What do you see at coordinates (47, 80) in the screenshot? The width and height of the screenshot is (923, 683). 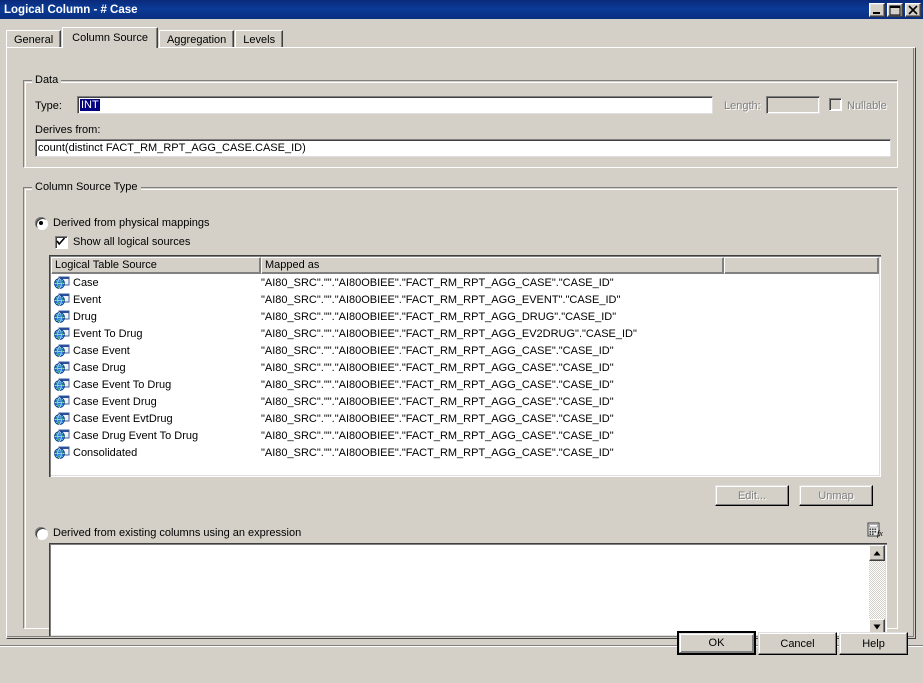 I see `data-group-title: Data` at bounding box center [47, 80].